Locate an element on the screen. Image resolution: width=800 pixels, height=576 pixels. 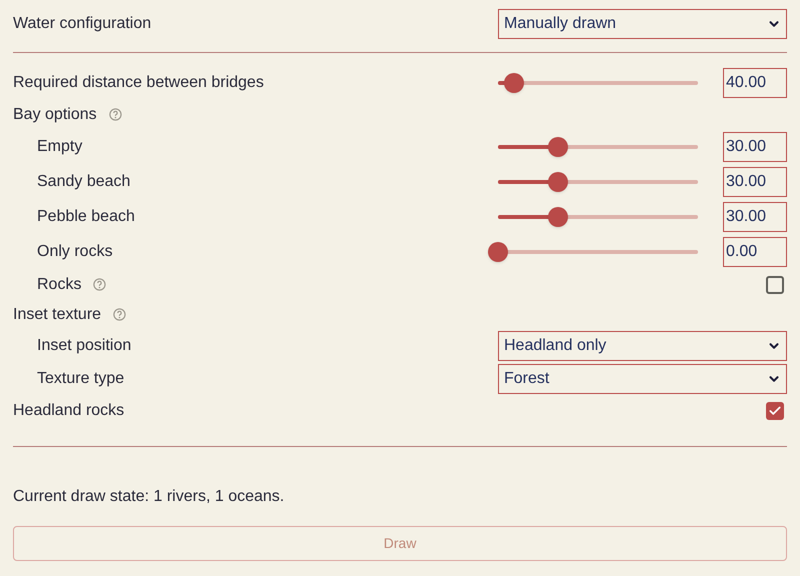
field-label: Empty is located at coordinates (59, 146).